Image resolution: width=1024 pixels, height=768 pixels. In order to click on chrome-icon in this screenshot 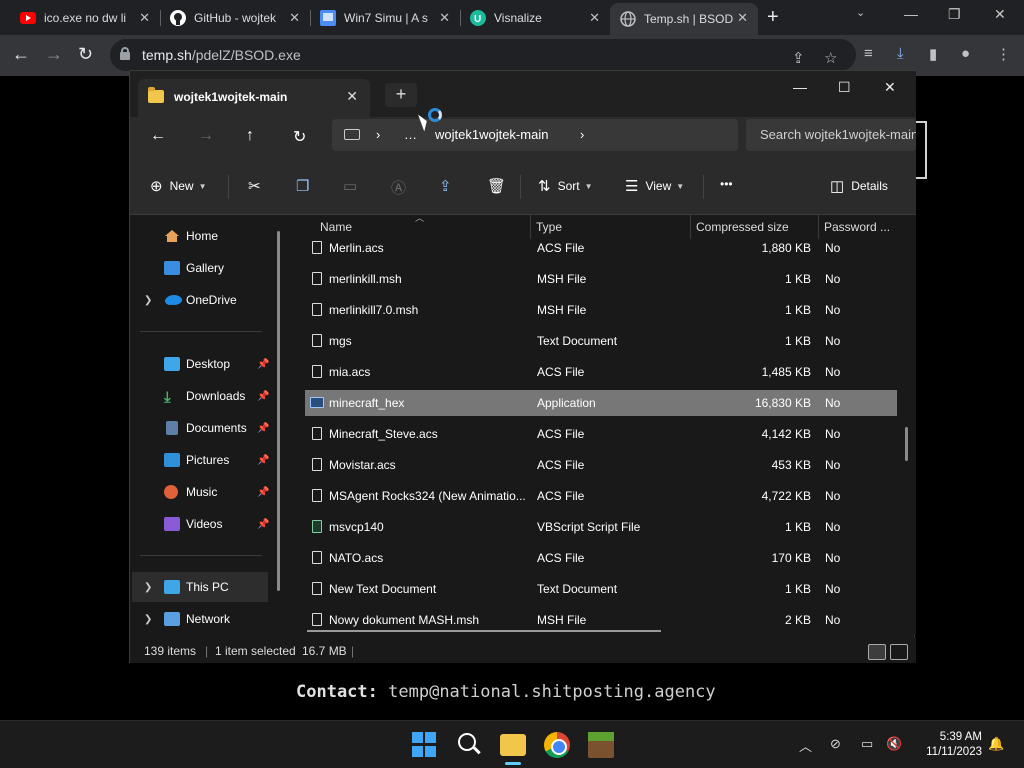, I will do `click(557, 745)`.